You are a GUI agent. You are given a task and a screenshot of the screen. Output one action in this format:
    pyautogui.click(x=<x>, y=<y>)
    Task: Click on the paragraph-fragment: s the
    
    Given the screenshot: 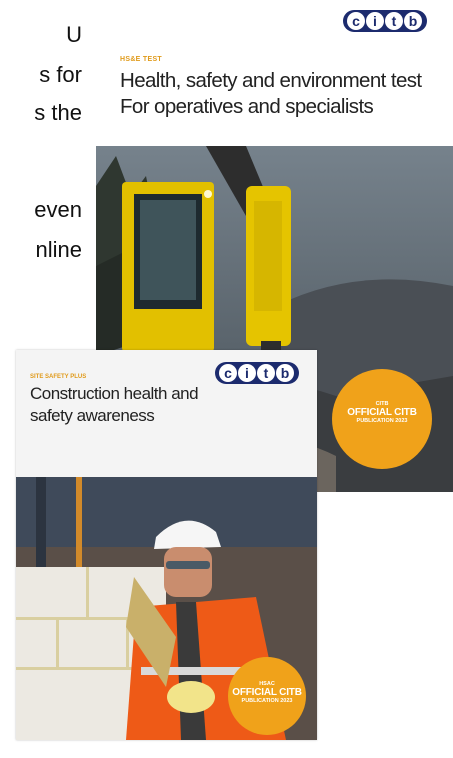 What is the action you would take?
    pyautogui.click(x=58, y=112)
    